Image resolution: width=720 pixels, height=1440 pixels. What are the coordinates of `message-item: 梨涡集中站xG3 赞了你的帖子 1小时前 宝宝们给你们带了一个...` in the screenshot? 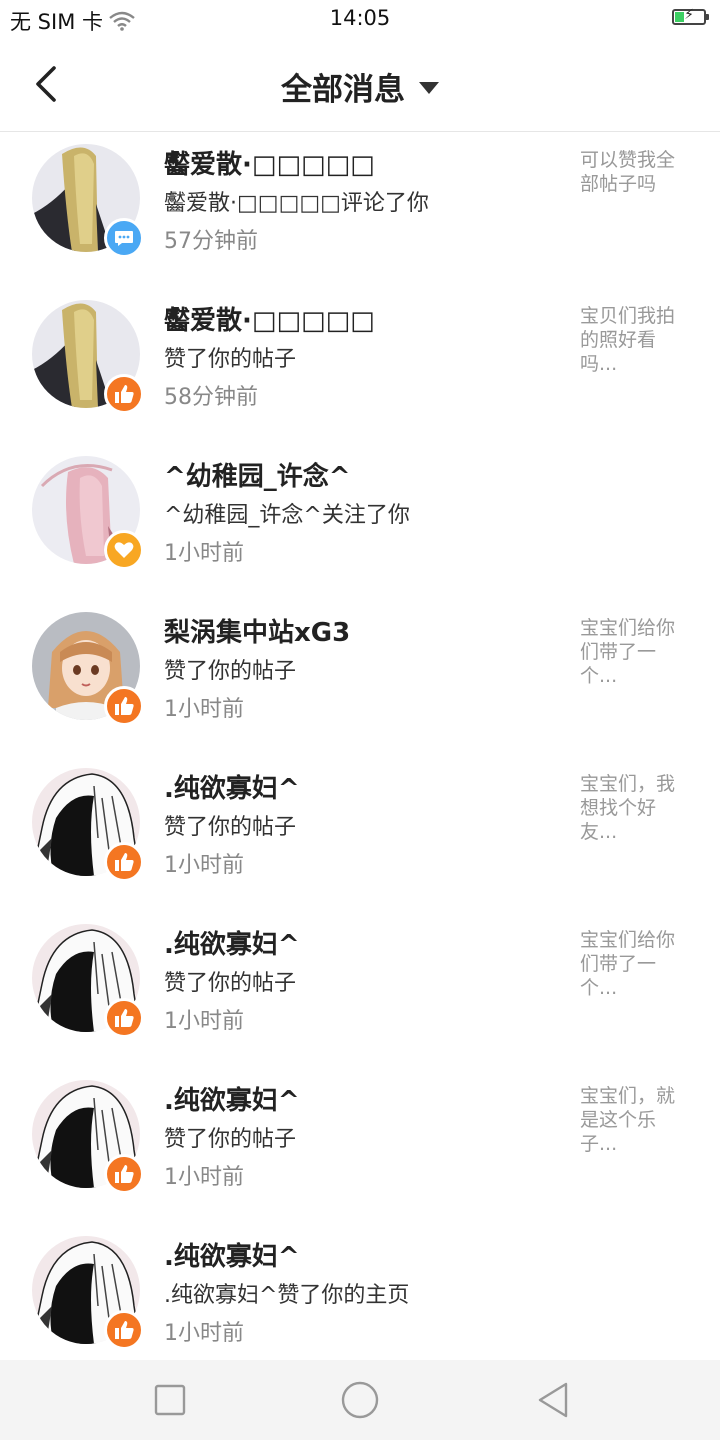 It's located at (360, 678).